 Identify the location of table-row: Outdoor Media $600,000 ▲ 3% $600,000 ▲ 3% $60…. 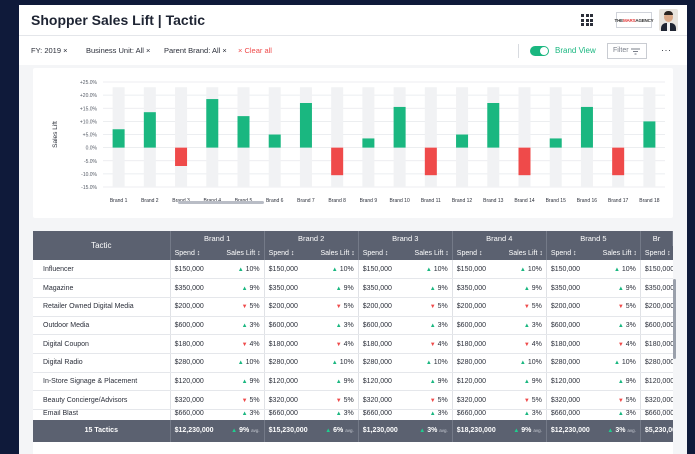
(353, 326).